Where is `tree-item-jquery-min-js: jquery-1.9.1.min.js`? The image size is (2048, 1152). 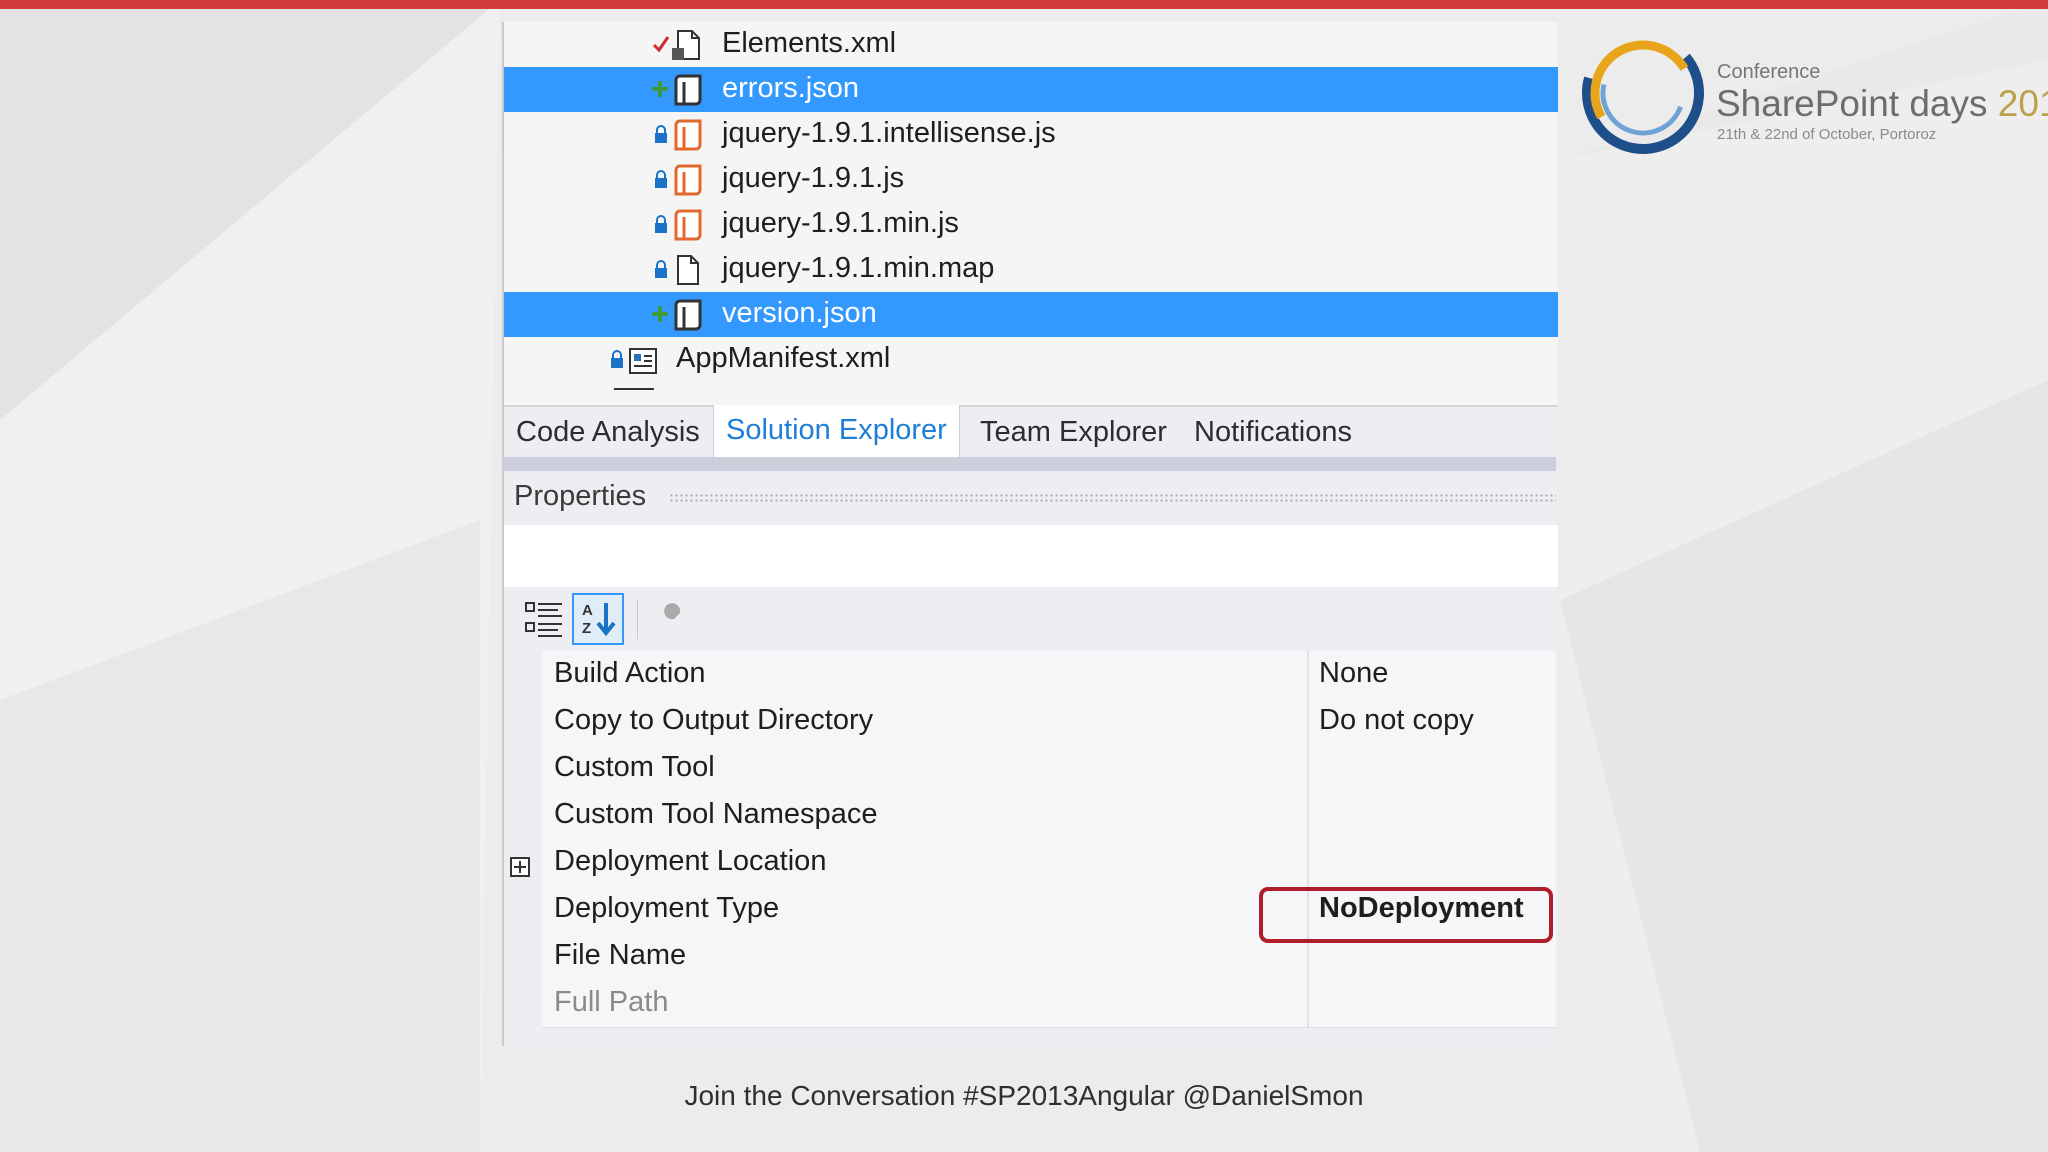
tree-item-jquery-min-js: jquery-1.9.1.min.js is located at coordinates (1031, 224).